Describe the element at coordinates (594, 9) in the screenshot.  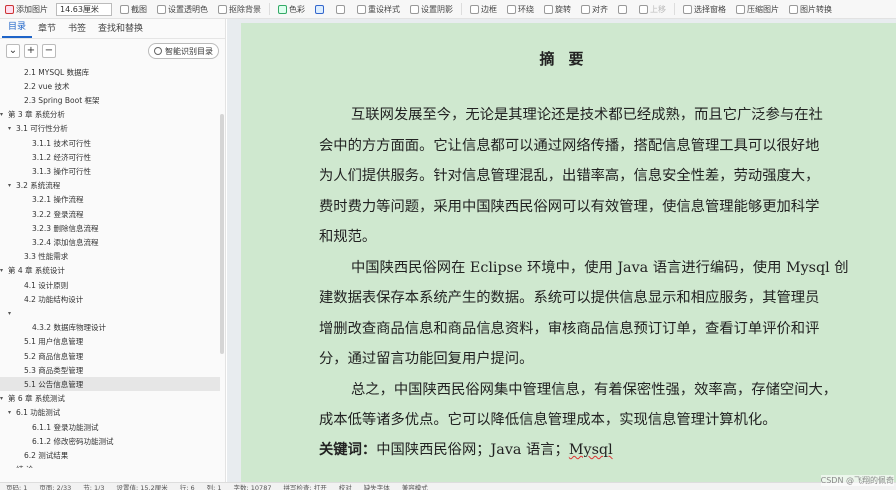
I see `align-button: 对齐` at that location.